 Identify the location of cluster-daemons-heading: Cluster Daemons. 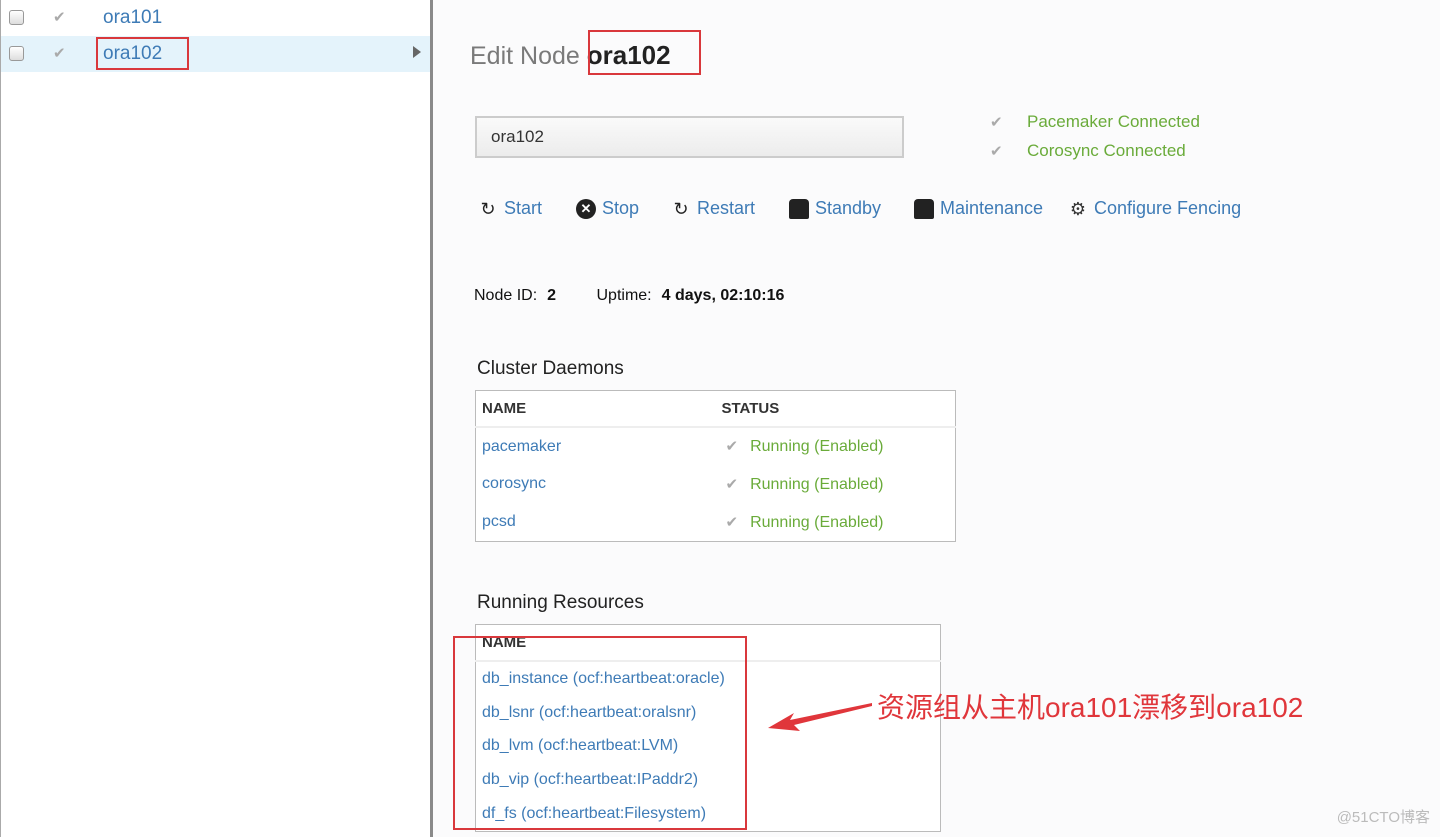
(550, 368).